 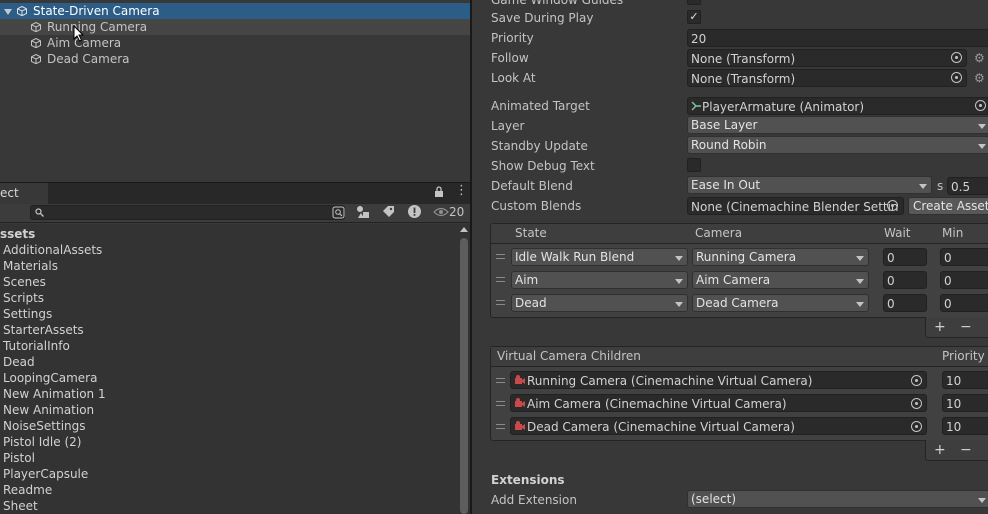 What do you see at coordinates (837, 125) in the screenshot?
I see `layer-dropdown: Base Layer` at bounding box center [837, 125].